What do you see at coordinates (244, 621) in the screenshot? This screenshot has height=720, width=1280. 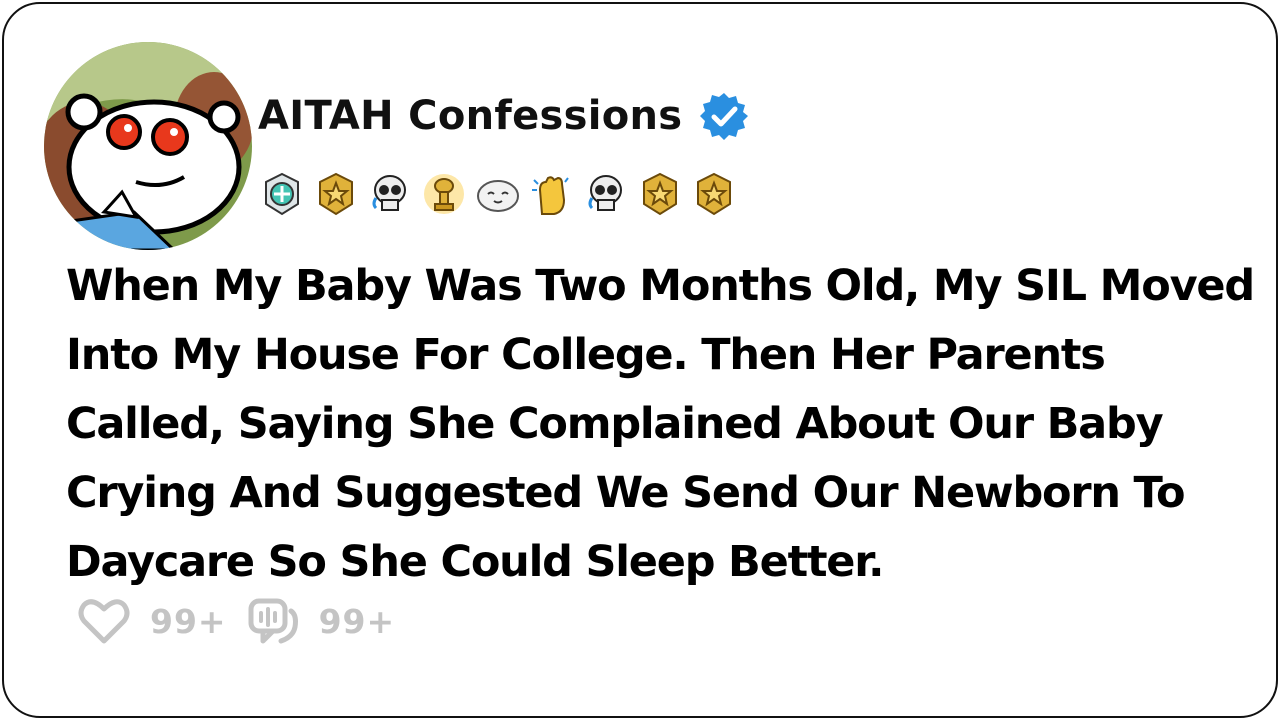 I see `post-stats: 99+ 99+` at bounding box center [244, 621].